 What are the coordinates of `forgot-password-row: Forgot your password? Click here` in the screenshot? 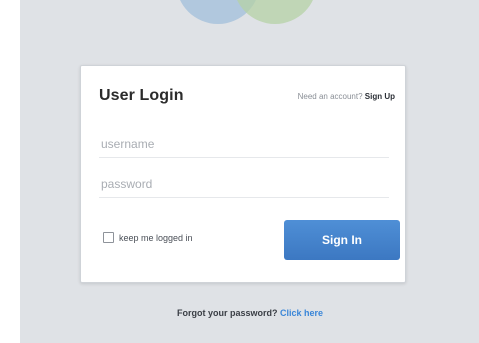 It's located at (249, 313).